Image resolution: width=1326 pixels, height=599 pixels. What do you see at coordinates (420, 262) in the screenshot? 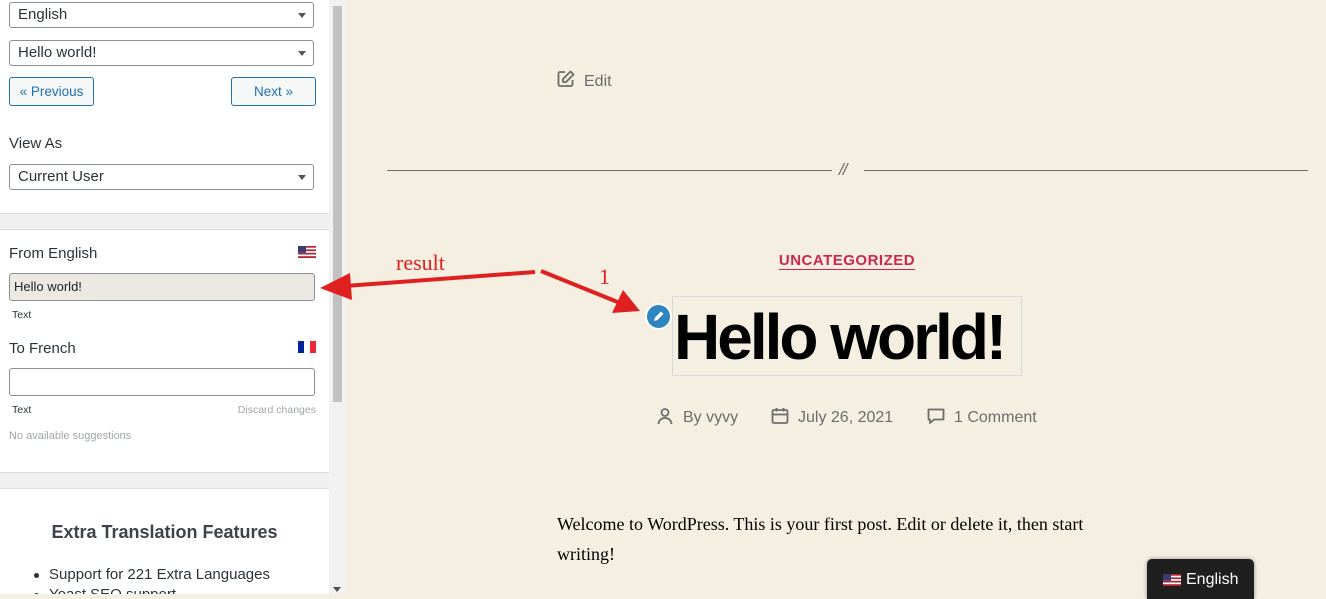
I see `result-annotation-label: result` at bounding box center [420, 262].